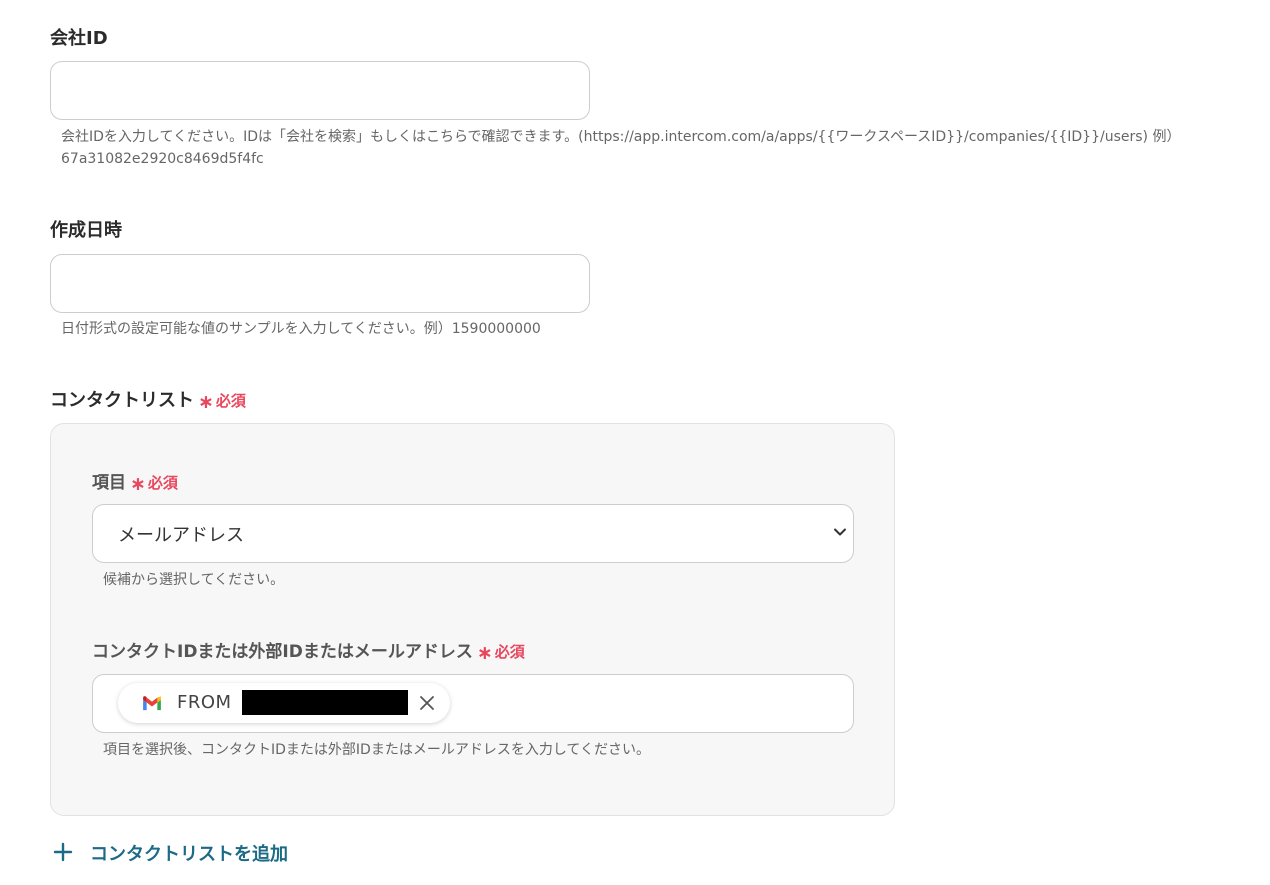  What do you see at coordinates (79, 38) in the screenshot?
I see `company-id-label: 会社ID` at bounding box center [79, 38].